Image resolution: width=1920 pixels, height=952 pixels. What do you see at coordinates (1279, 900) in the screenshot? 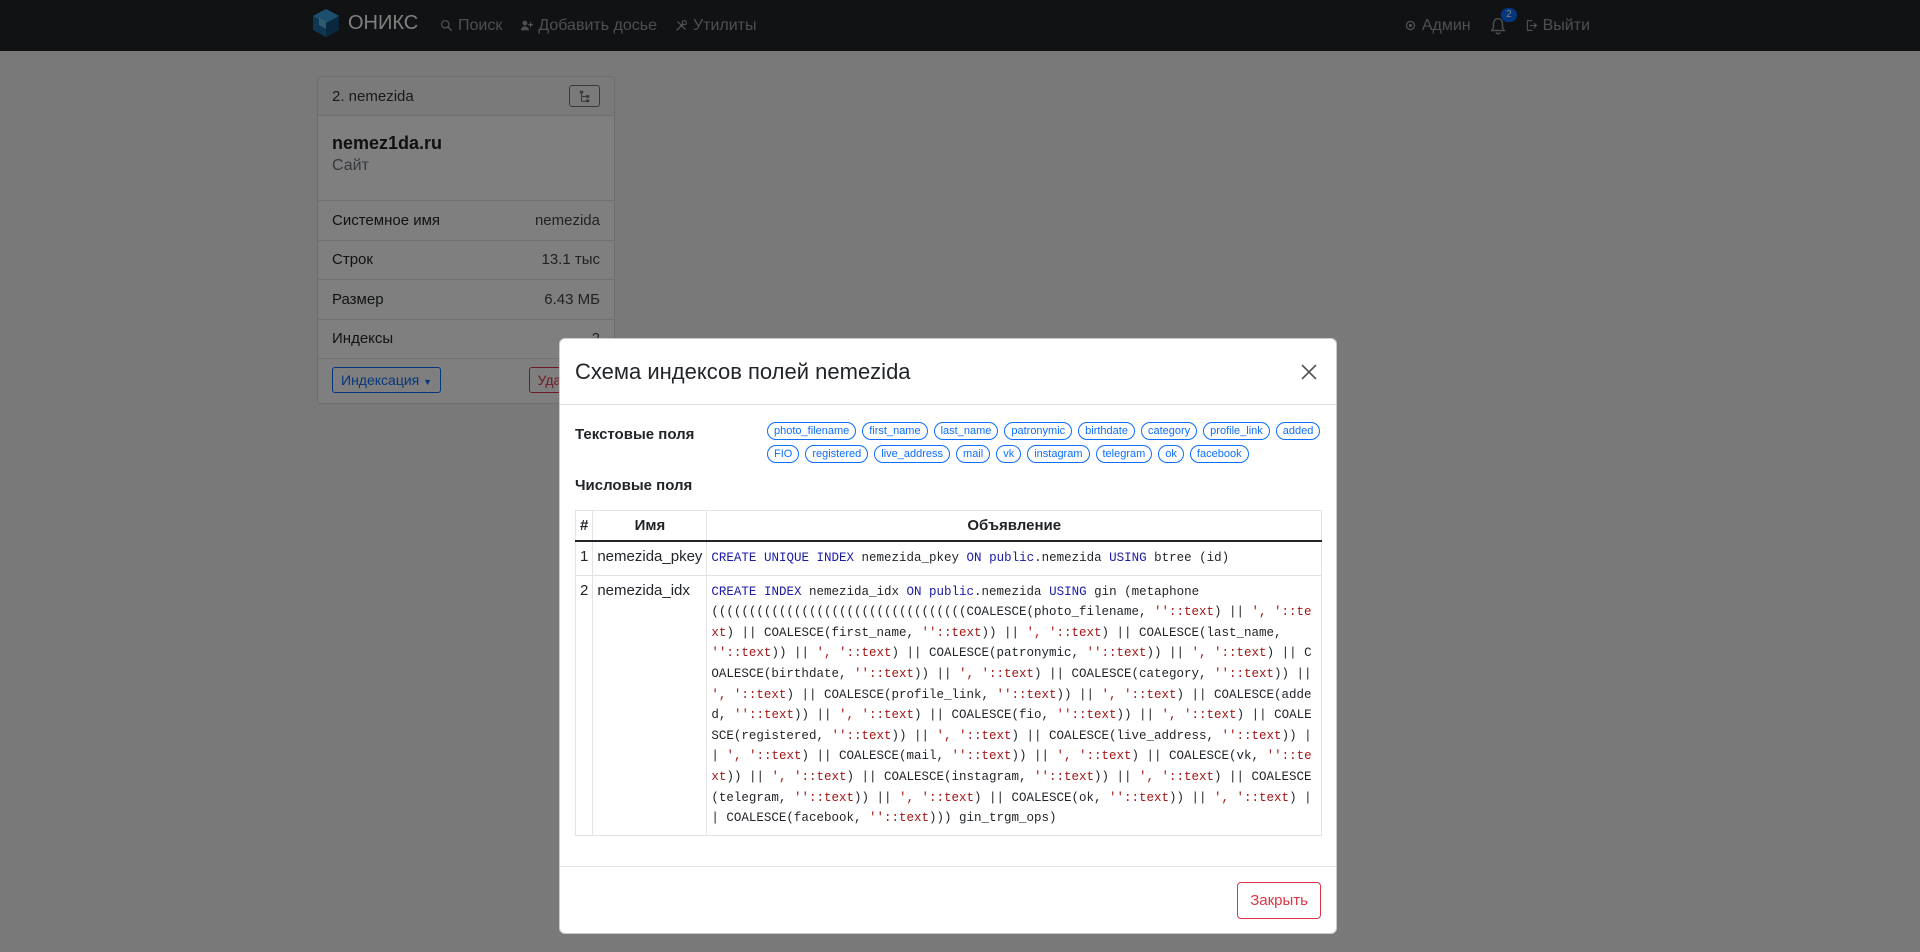
I see `close-button: Закрыть` at bounding box center [1279, 900].